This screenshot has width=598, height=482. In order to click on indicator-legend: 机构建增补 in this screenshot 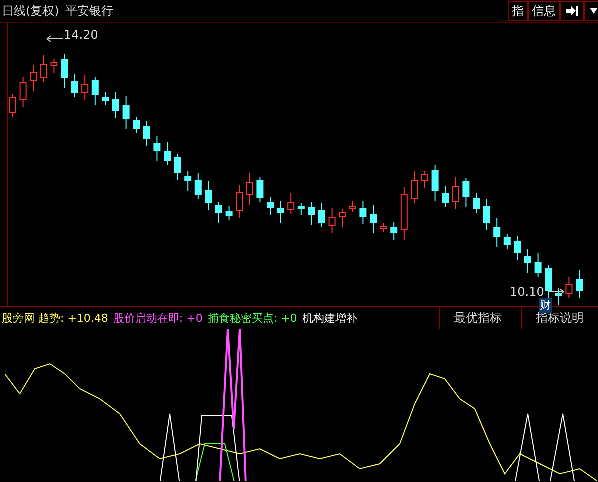, I will do `click(330, 318)`.